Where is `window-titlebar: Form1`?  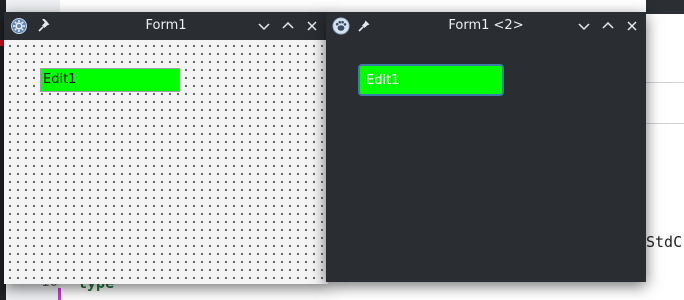
window-titlebar: Form1 is located at coordinates (166, 26).